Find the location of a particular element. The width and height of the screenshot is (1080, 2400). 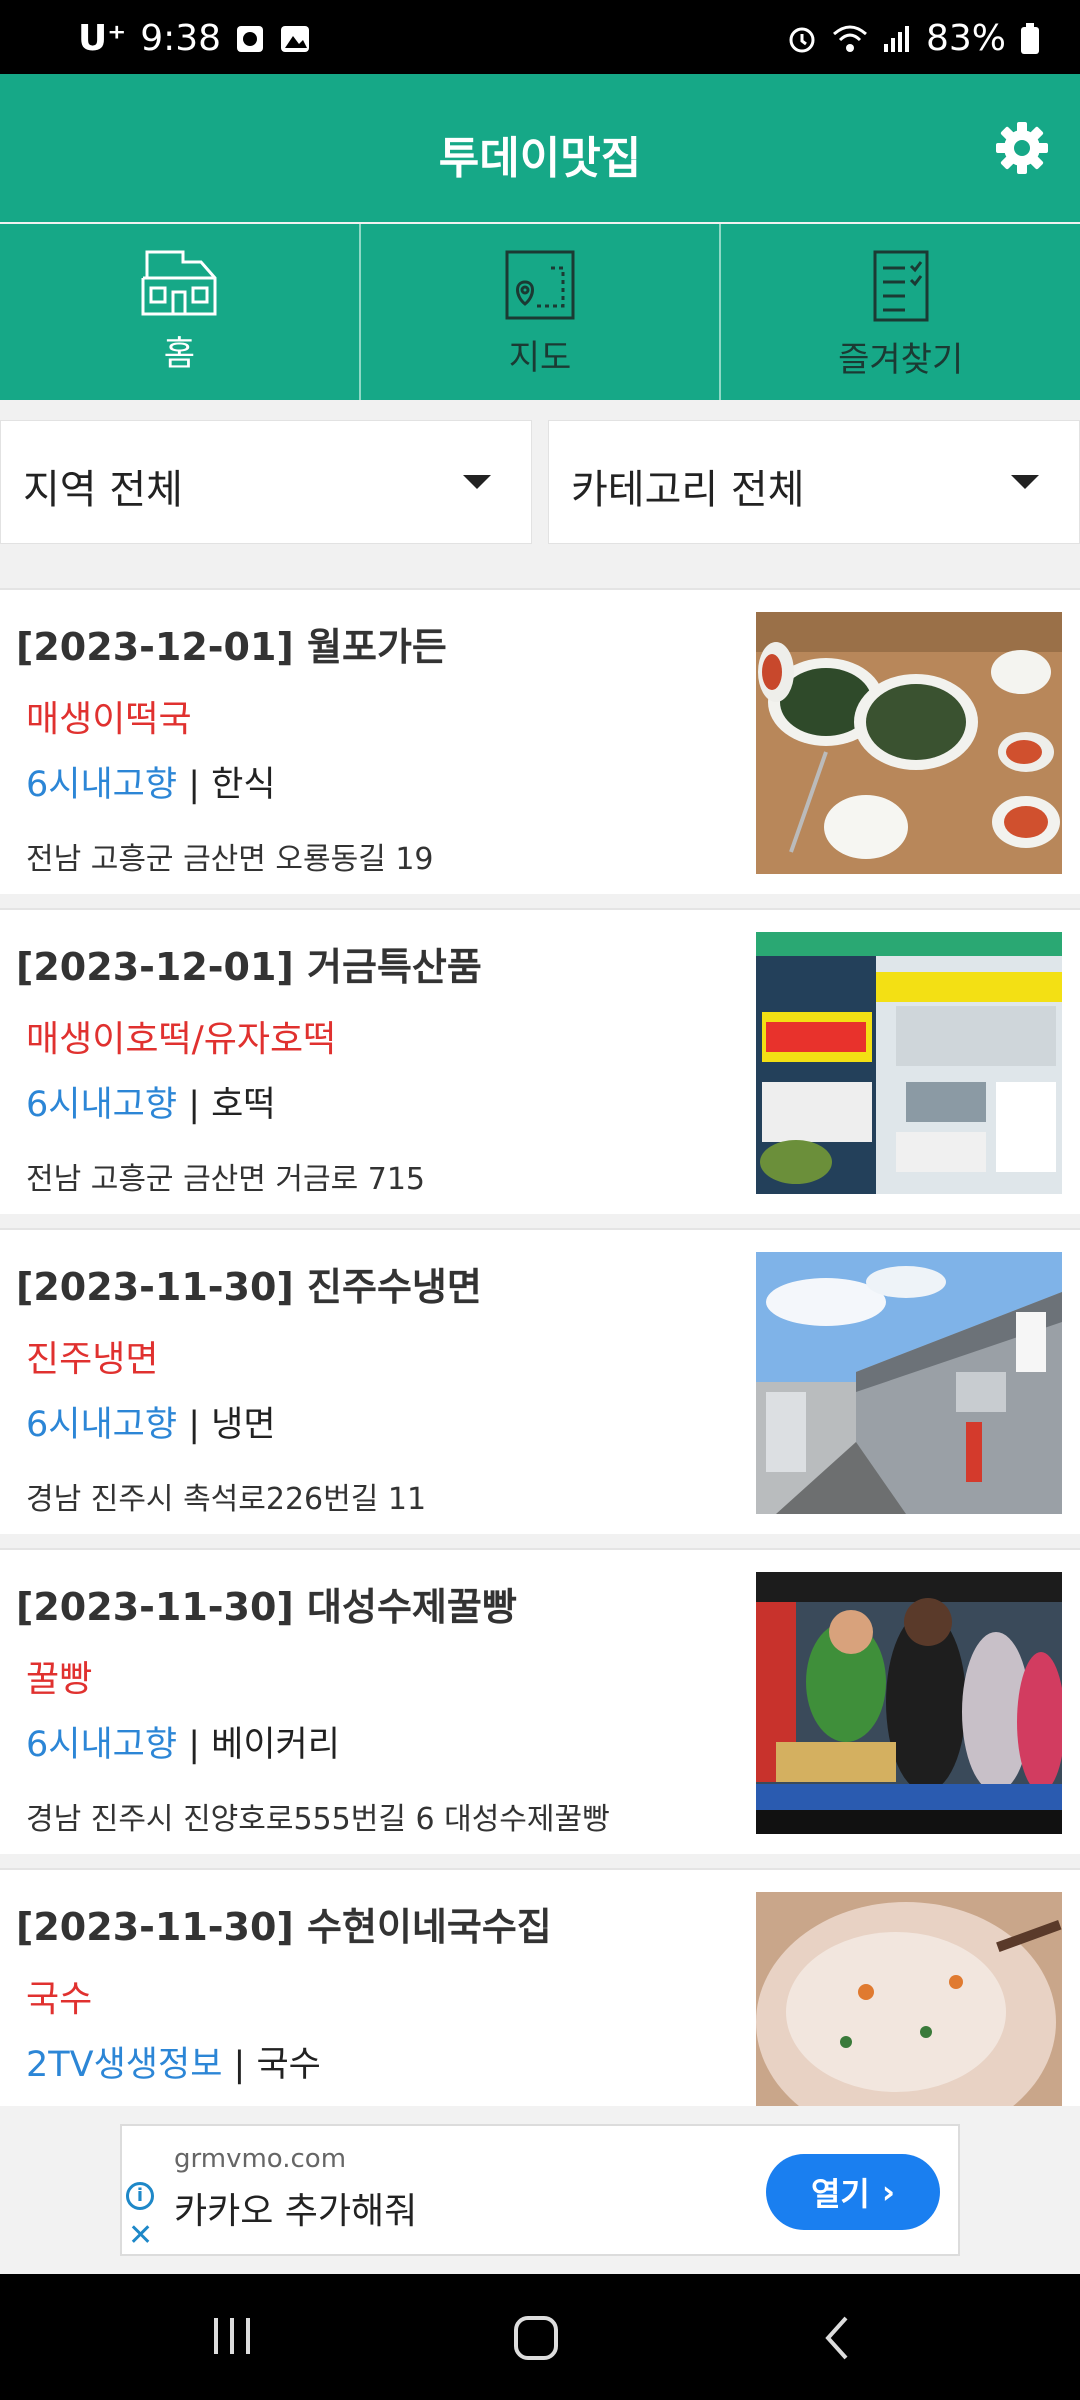

food-category: 베이커리 is located at coordinates (275, 1745).